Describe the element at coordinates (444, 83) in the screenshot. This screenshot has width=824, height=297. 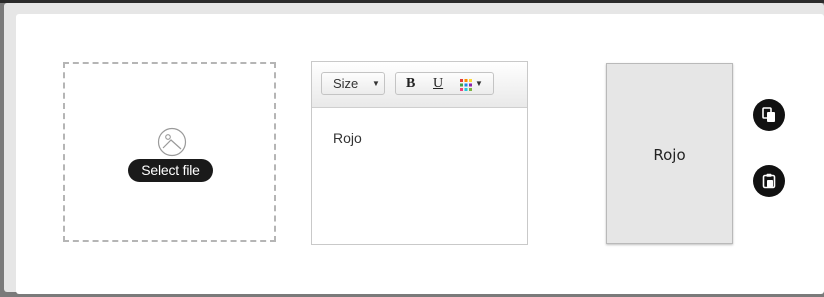
I see `format-button-group: B U ▼` at that location.